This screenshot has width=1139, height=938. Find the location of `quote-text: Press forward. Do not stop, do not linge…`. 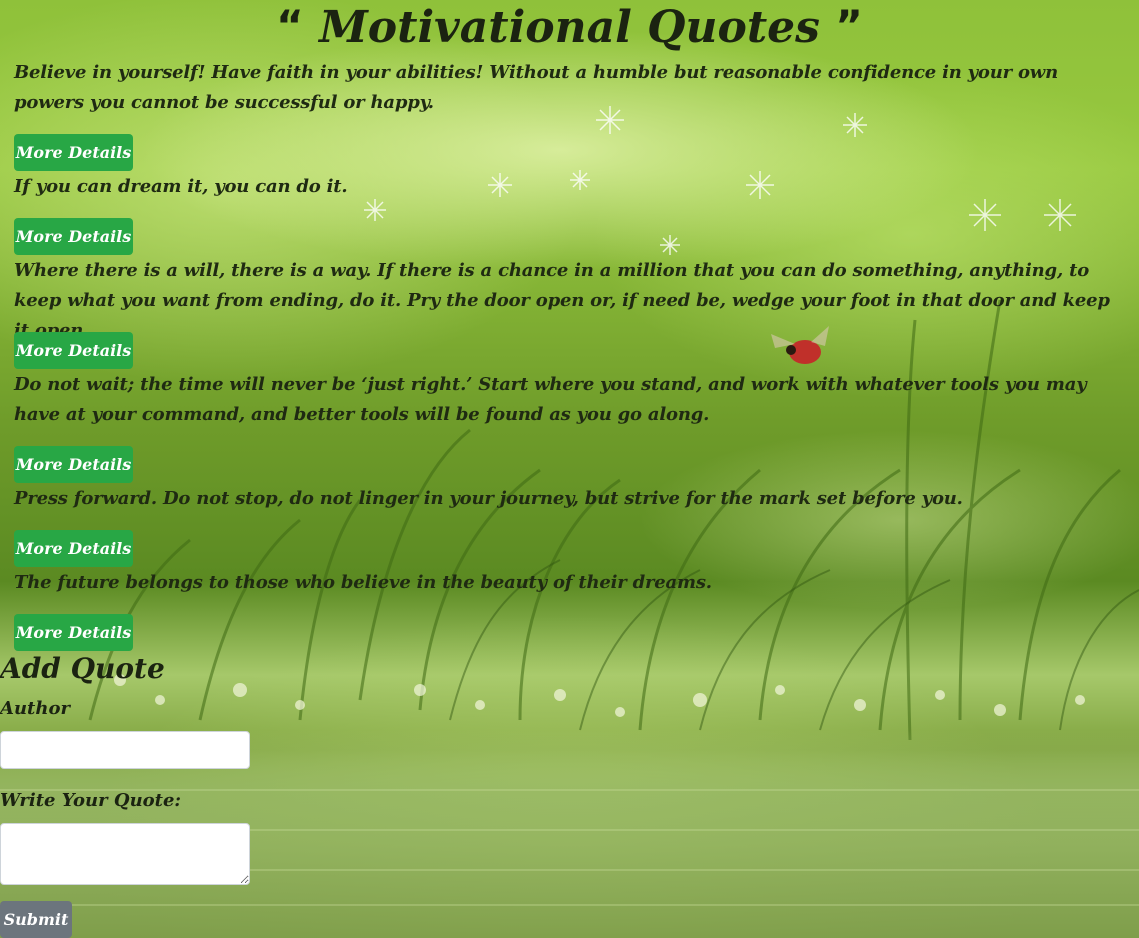

quote-text: Press forward. Do not stop, do not linge… is located at coordinates (488, 498).